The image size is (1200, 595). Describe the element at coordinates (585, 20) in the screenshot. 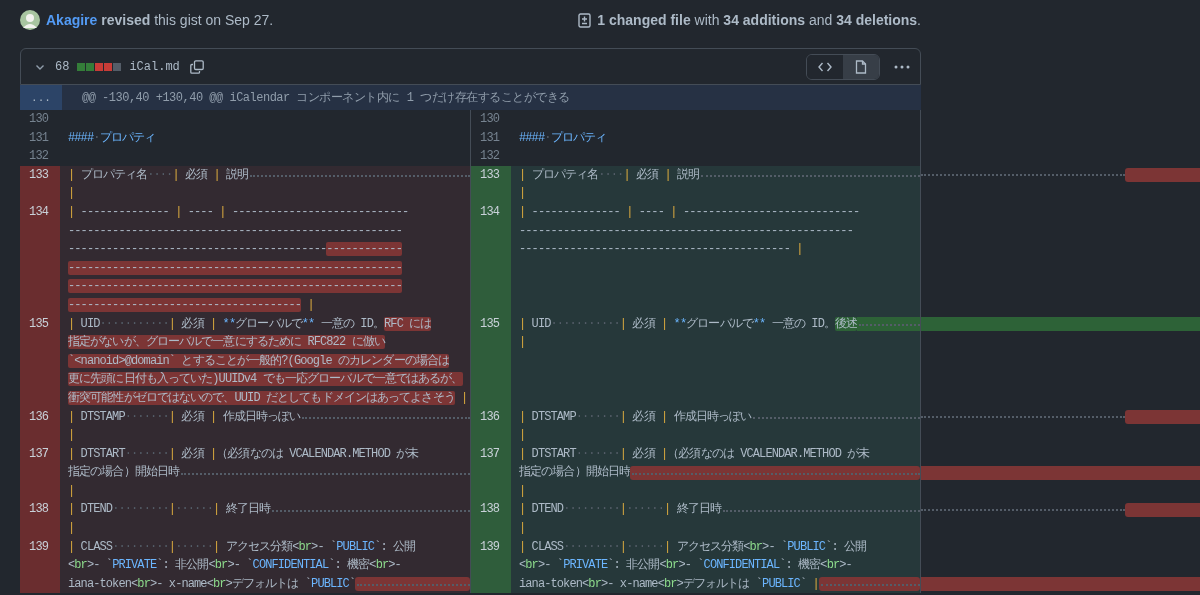

I see `file-diff-icon` at that location.